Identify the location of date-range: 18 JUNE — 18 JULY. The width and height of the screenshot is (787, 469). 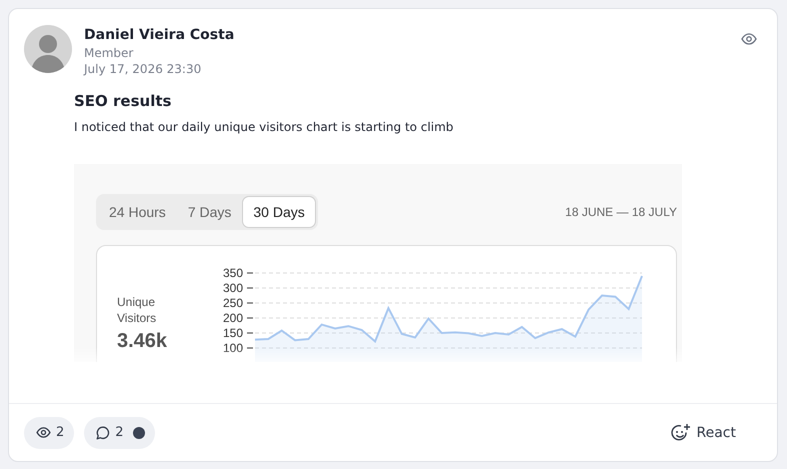
(621, 212).